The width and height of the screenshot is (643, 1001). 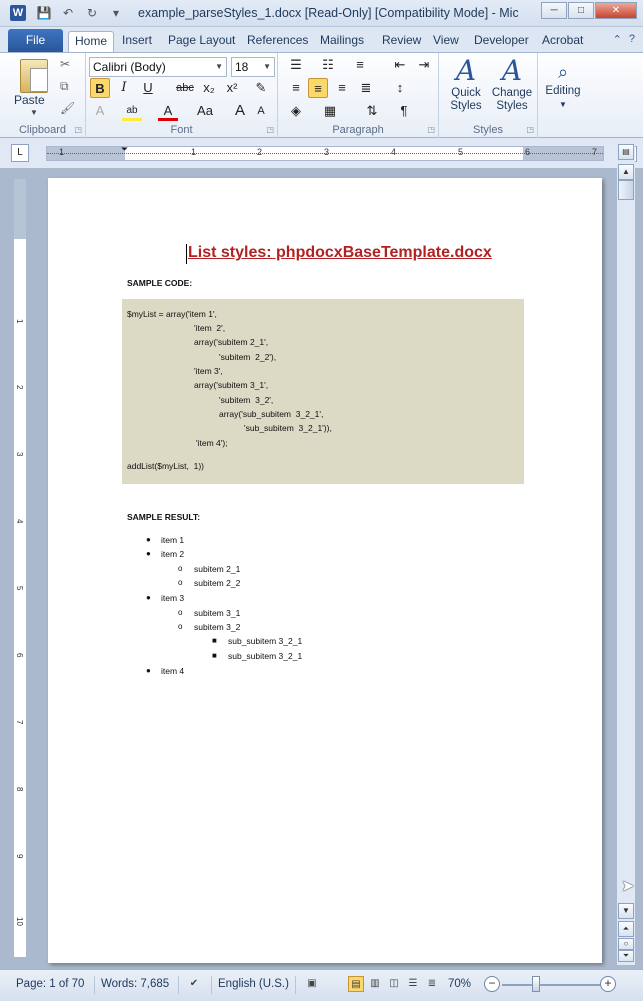 What do you see at coordinates (626, 911) in the screenshot?
I see `scroll-down-icon: ▼` at bounding box center [626, 911].